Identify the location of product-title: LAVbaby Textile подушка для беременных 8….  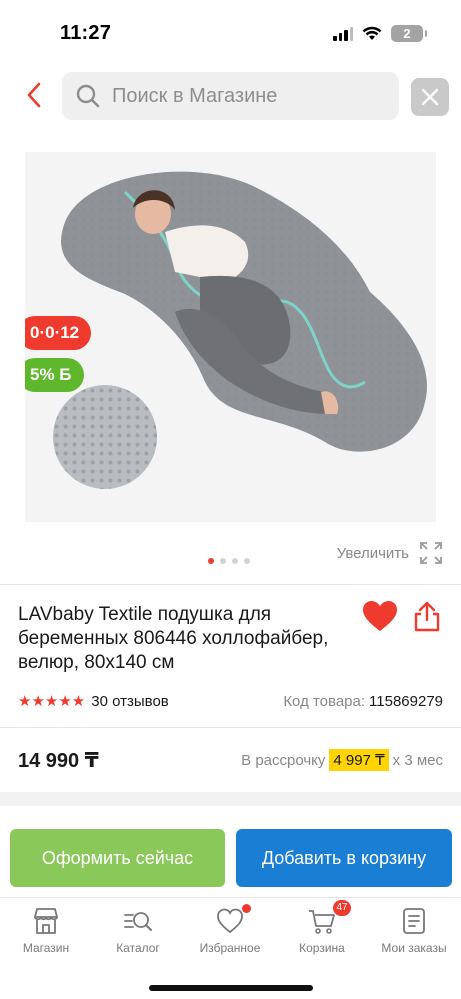
(173, 638).